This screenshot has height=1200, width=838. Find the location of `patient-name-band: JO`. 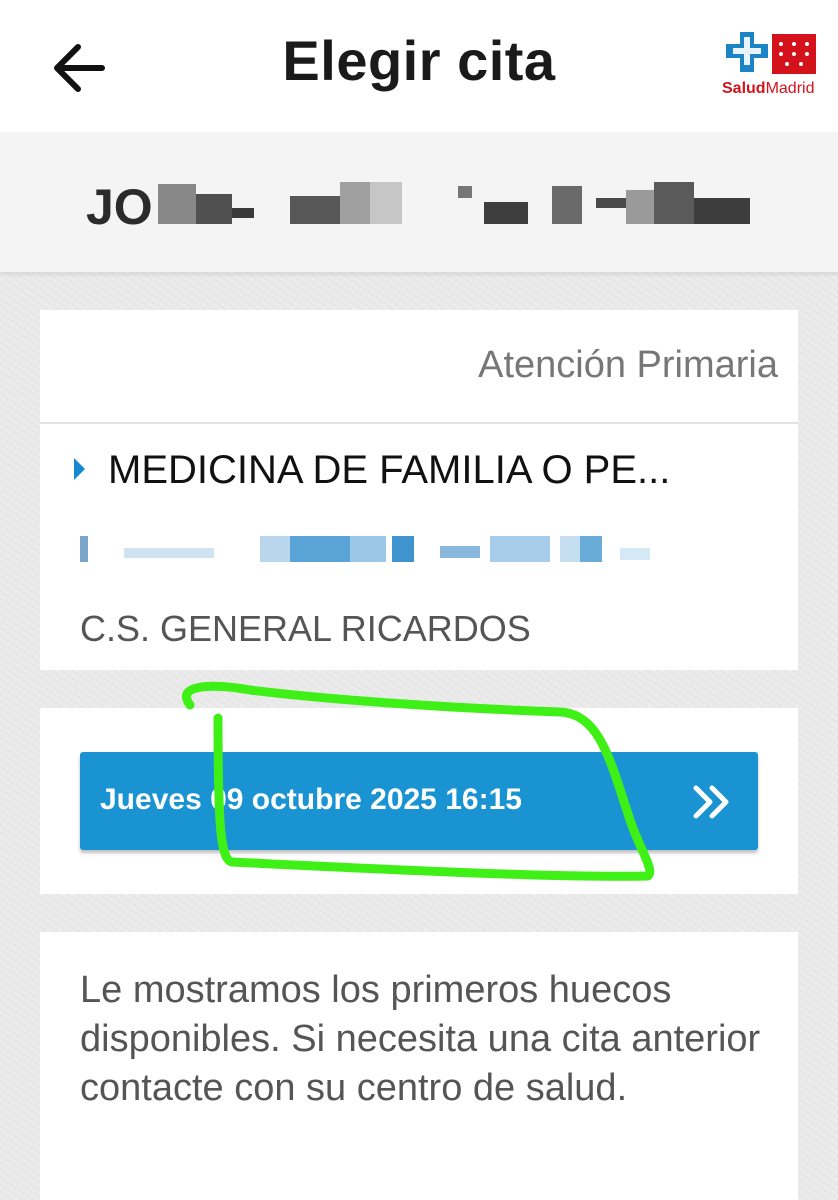

patient-name-band: JO is located at coordinates (419, 202).